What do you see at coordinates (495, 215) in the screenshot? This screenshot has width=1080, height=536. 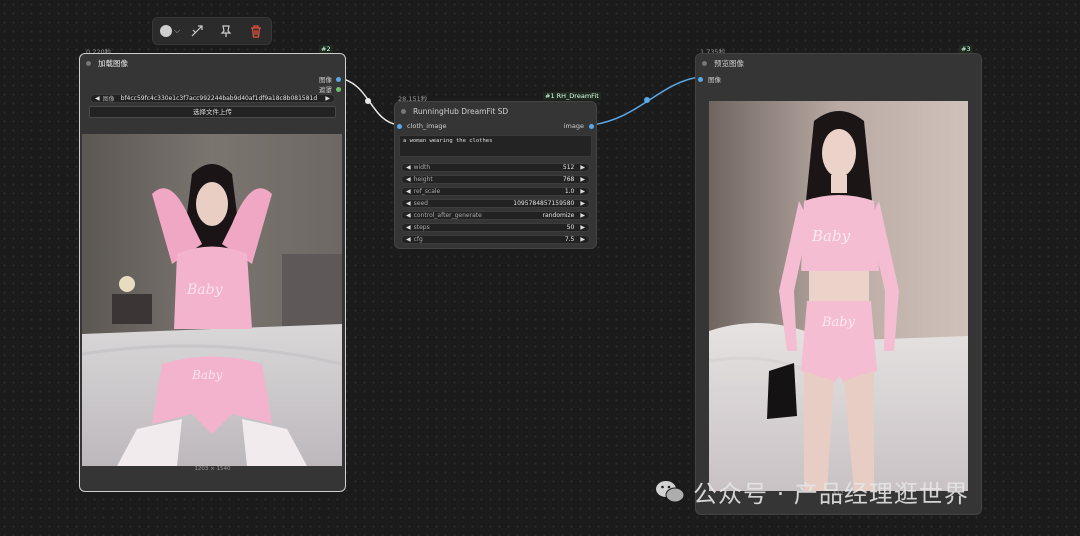 I see `control-after-generate-widget: ◀ control_after_generate randomize ▶` at bounding box center [495, 215].